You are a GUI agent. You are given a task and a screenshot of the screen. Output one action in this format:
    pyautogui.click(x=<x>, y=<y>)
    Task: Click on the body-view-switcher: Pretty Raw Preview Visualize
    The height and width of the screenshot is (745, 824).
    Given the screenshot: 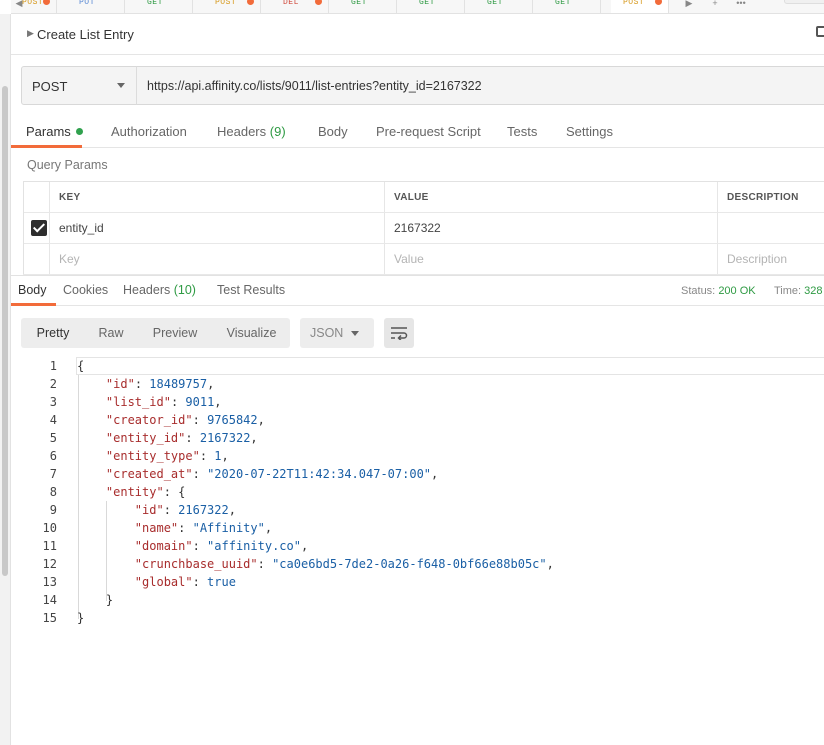 What is the action you would take?
    pyautogui.click(x=155, y=333)
    